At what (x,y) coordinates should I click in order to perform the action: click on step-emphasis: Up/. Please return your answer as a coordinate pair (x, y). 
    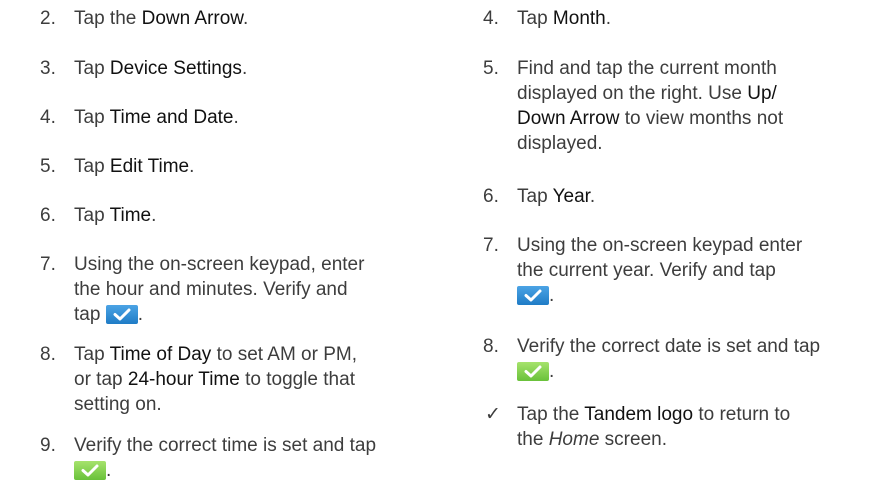
    Looking at the image, I should click on (762, 93).